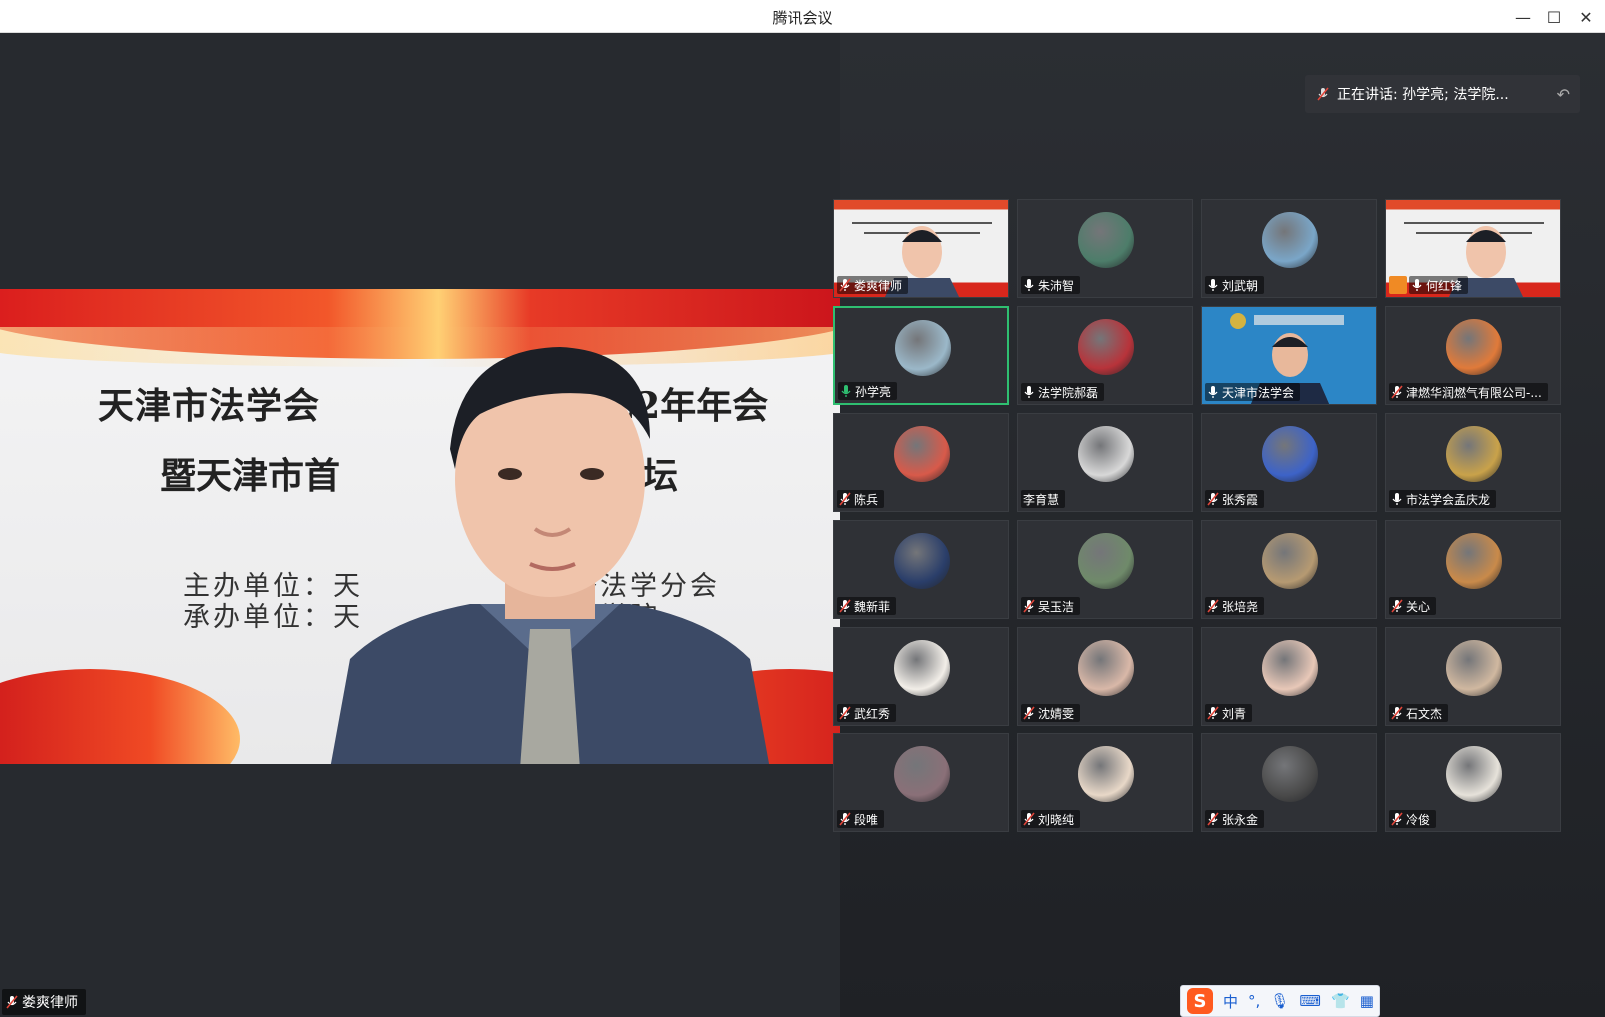 This screenshot has height=1017, width=1605. What do you see at coordinates (1230, 1001) in the screenshot?
I see `ime-mode-toggle: 中` at bounding box center [1230, 1001].